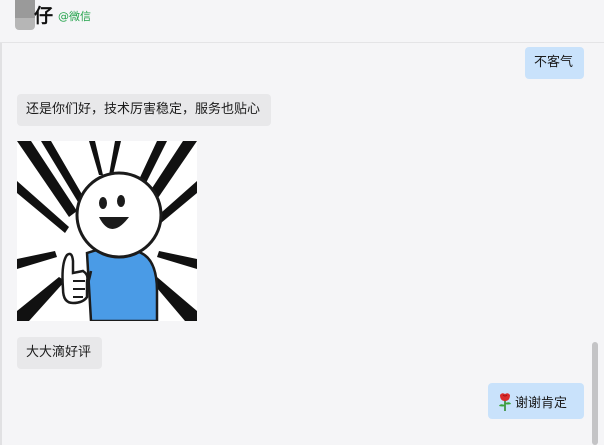 The image size is (604, 445). I want to click on message-text: 还是你们好，技术厉害稳定，服务也贴心, so click(143, 109).